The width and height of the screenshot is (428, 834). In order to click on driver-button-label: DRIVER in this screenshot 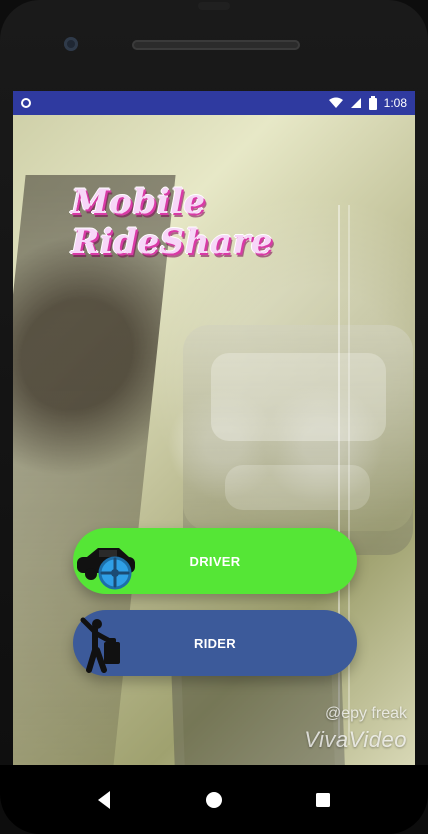, I will do `click(215, 561)`.